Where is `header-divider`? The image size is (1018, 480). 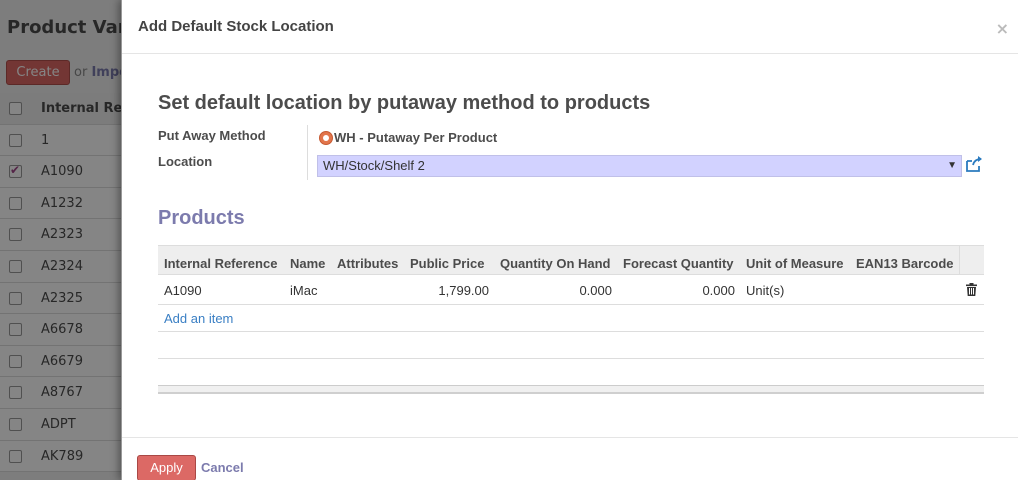
header-divider is located at coordinates (959, 260).